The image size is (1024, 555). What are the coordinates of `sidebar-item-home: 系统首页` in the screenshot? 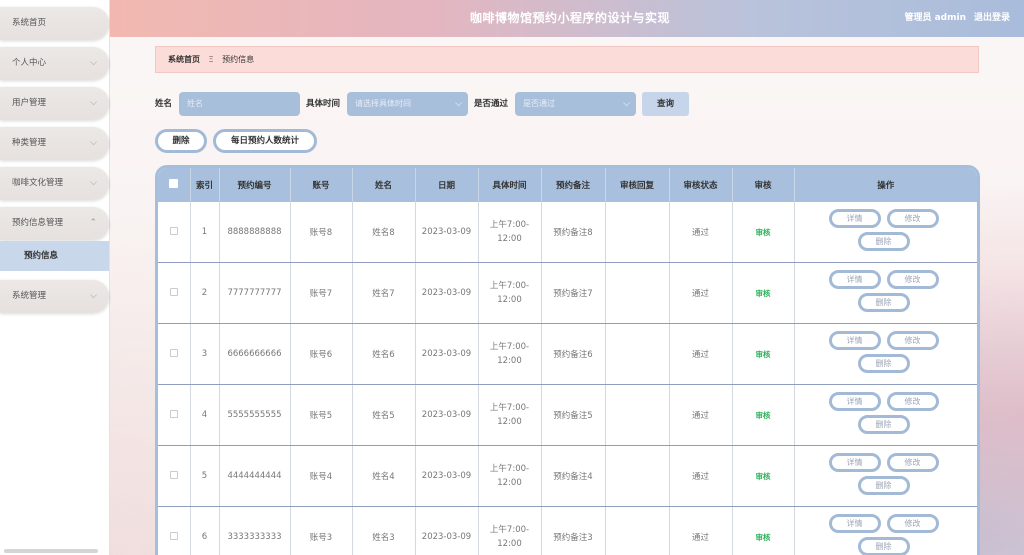 It's located at (54, 23).